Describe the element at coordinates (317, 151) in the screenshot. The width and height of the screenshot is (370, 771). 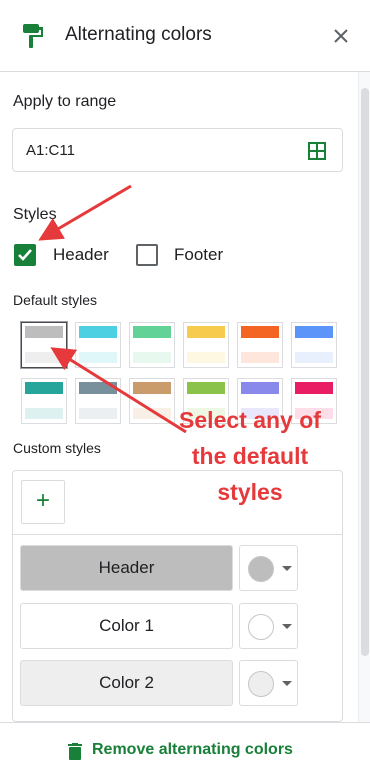
I see `grid-select-icon` at that location.